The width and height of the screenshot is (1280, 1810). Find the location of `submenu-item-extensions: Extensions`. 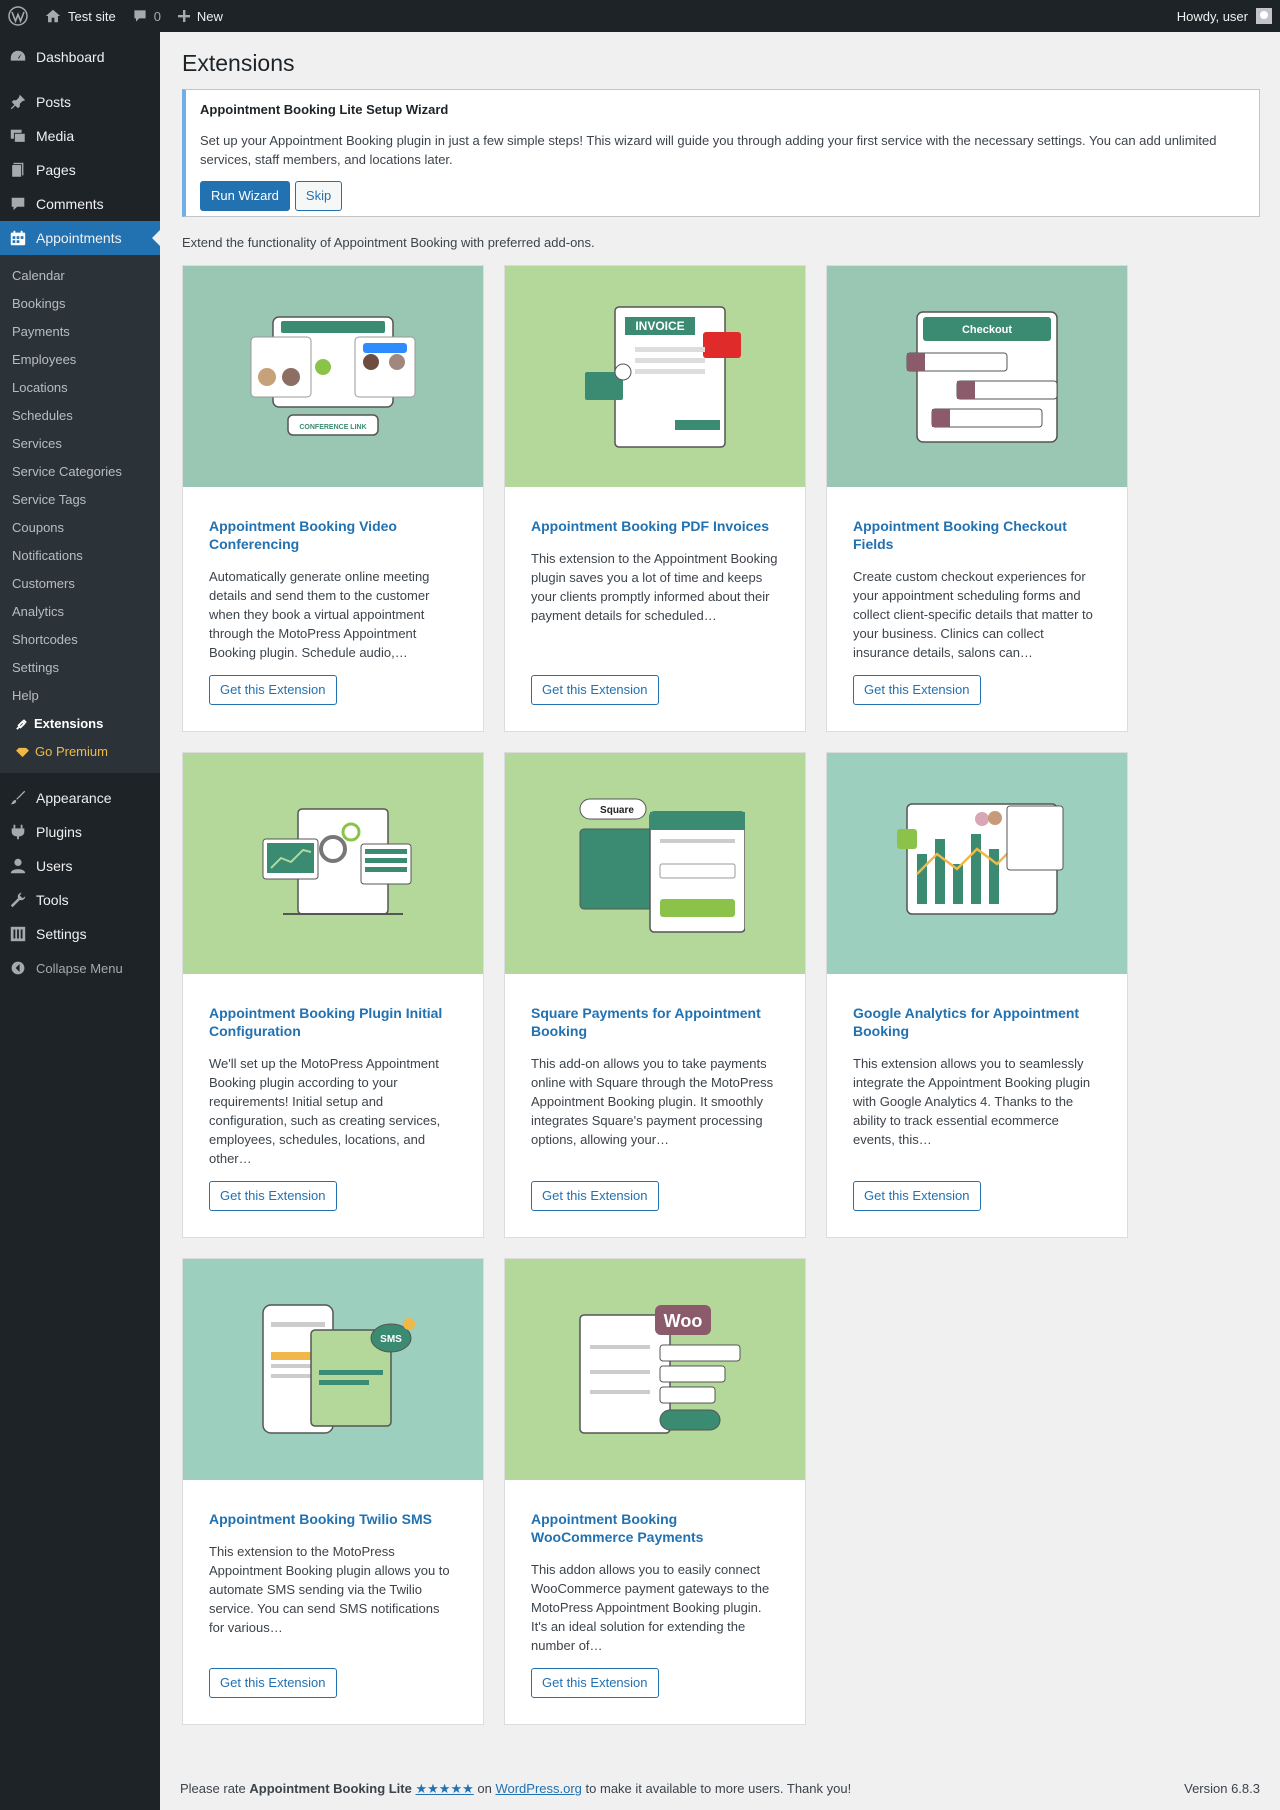

submenu-item-extensions: Extensions is located at coordinates (80, 724).